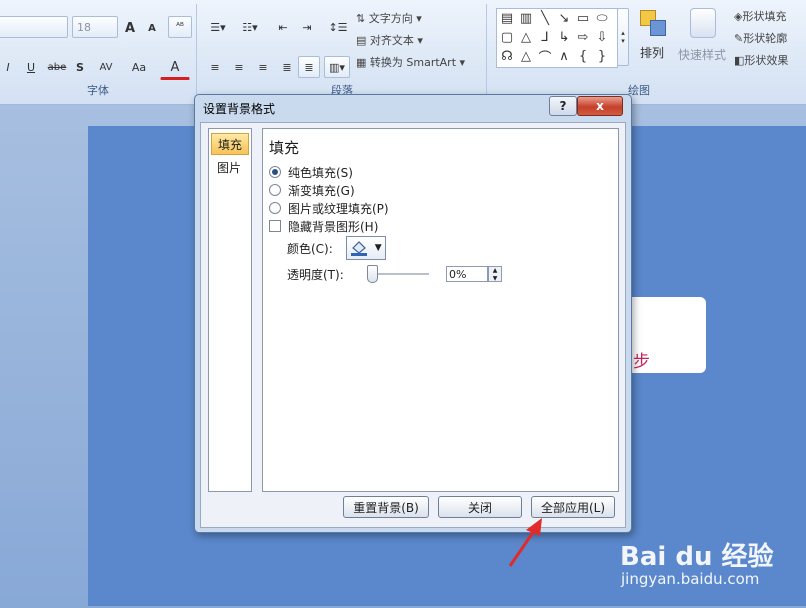  What do you see at coordinates (545, 18) in the screenshot?
I see `line-icon: ╲` at bounding box center [545, 18].